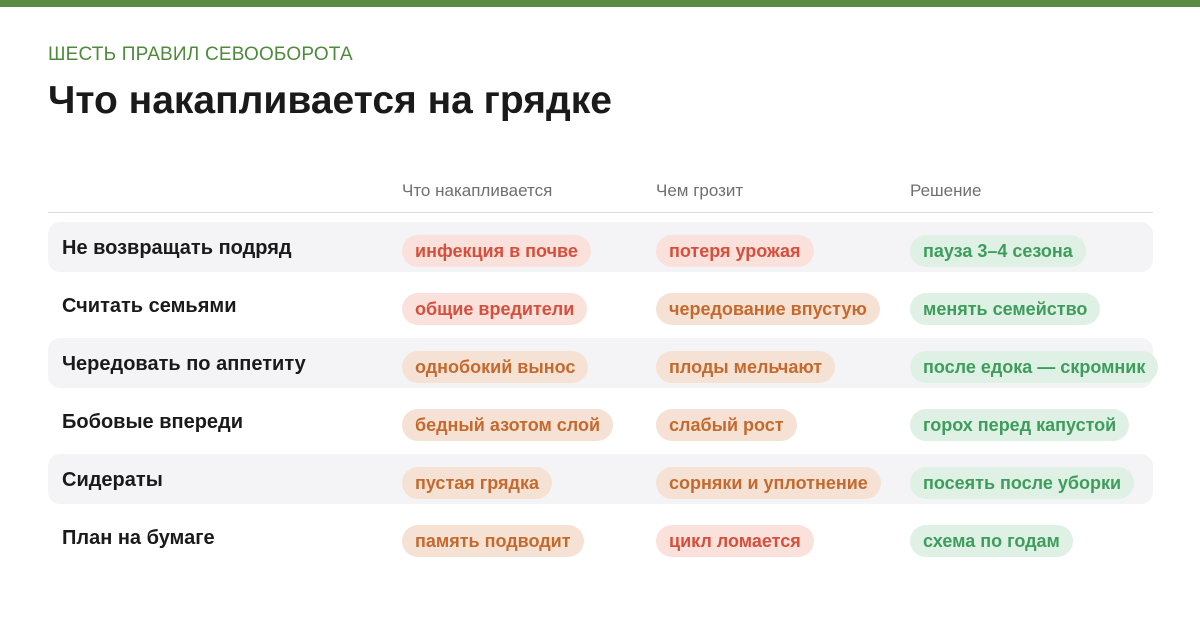 The image size is (1200, 618). Describe the element at coordinates (149, 306) in the screenshot. I see `rule-name: Считать семьями` at that location.